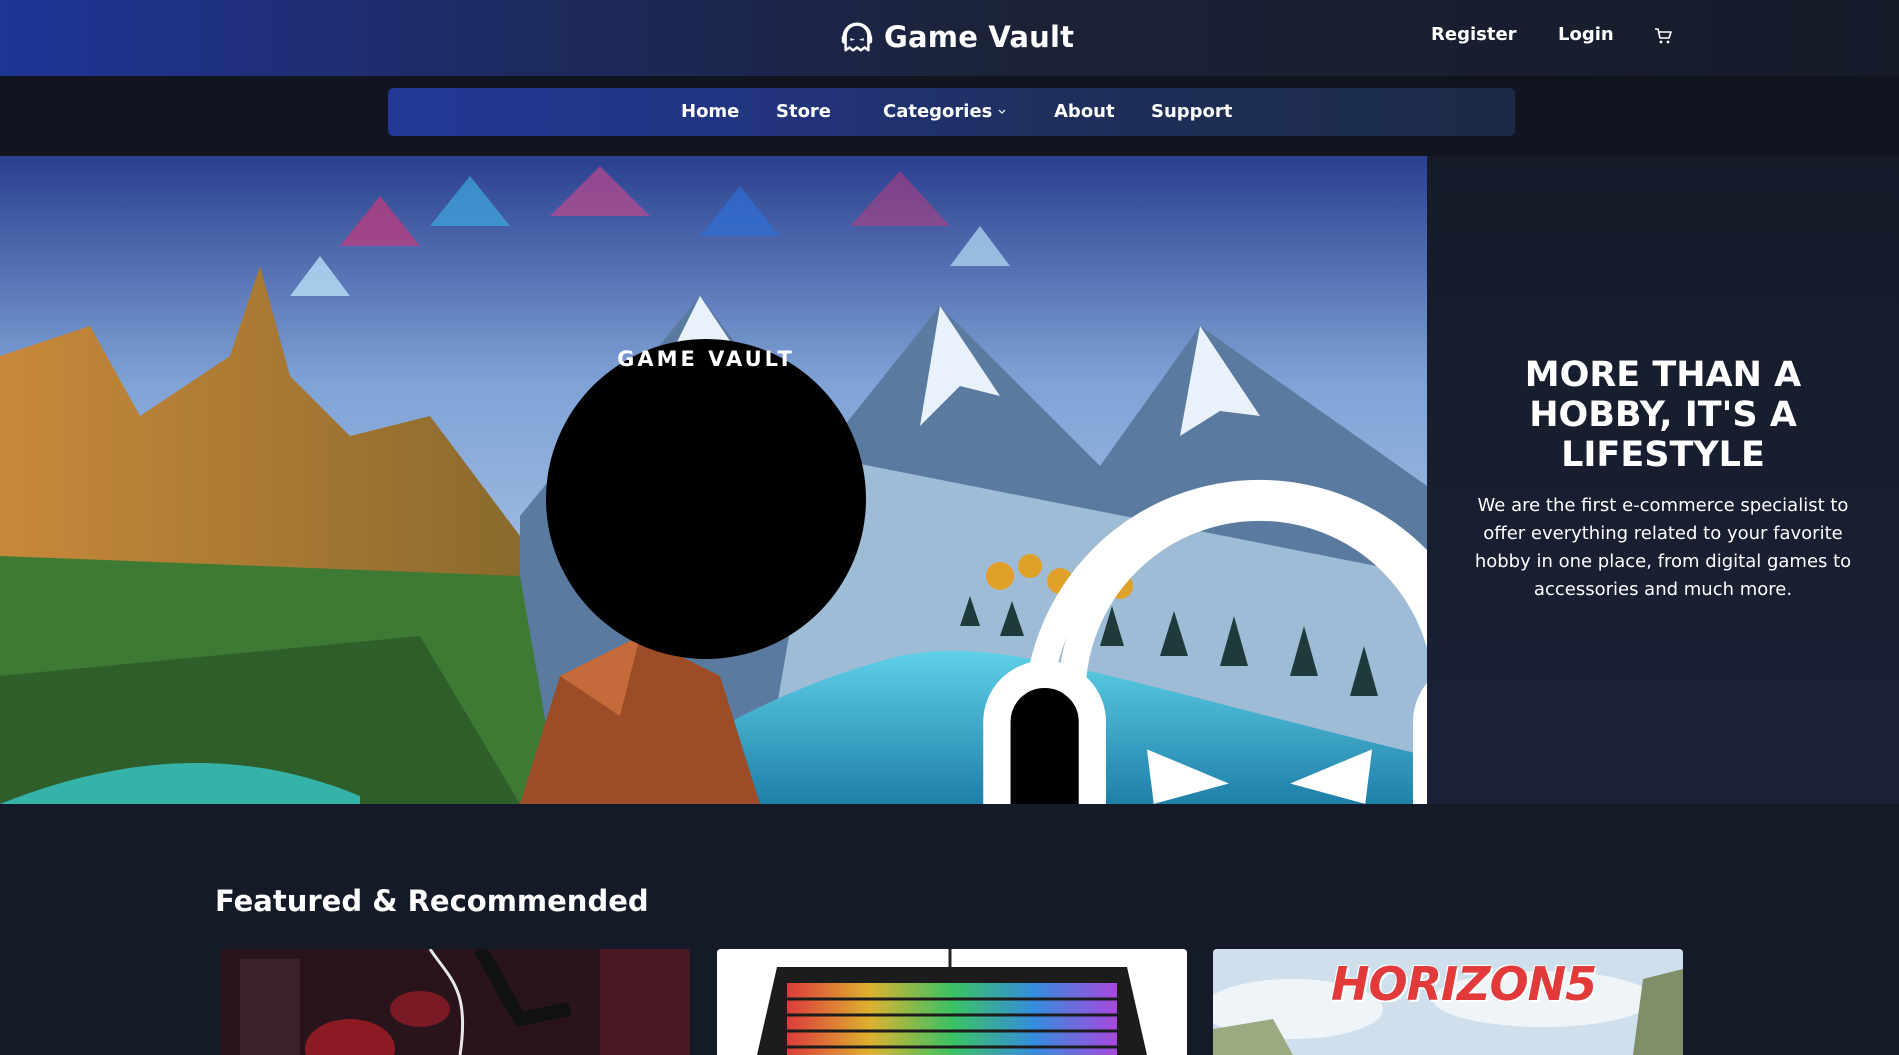 This screenshot has width=1899, height=1055. I want to click on featured-section-title: Featured & Recommended, so click(432, 901).